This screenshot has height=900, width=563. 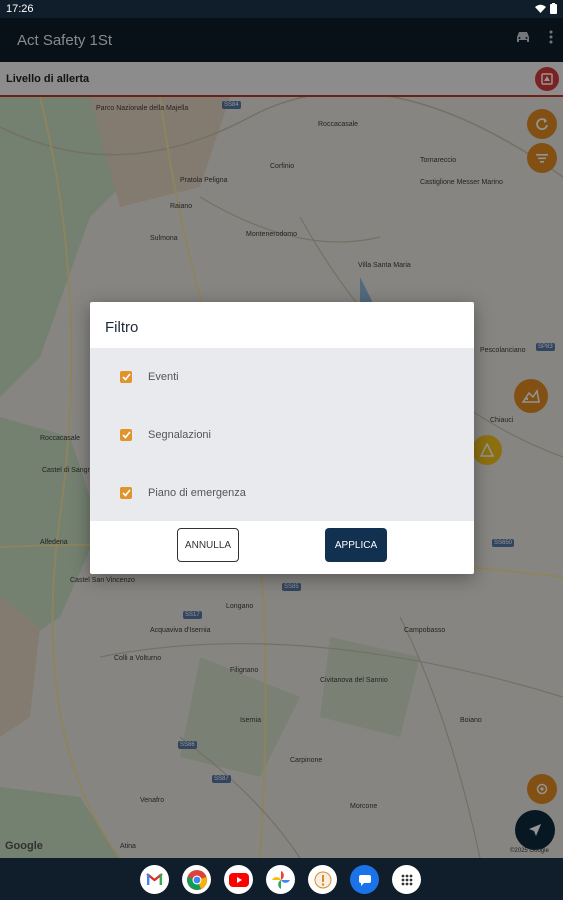 I want to click on system-dock-bar, so click(x=281, y=879).